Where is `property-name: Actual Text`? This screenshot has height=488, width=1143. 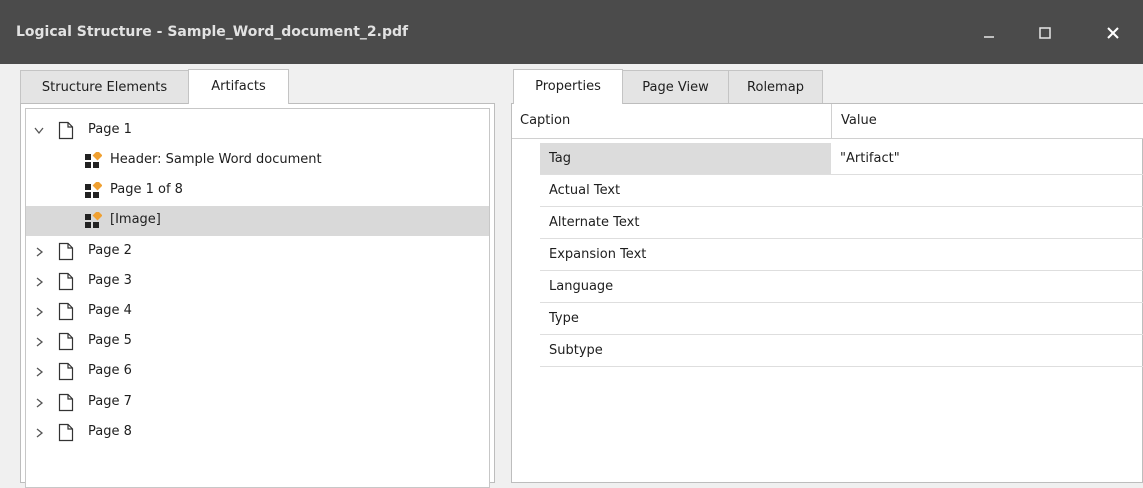
property-name: Actual Text is located at coordinates (585, 190).